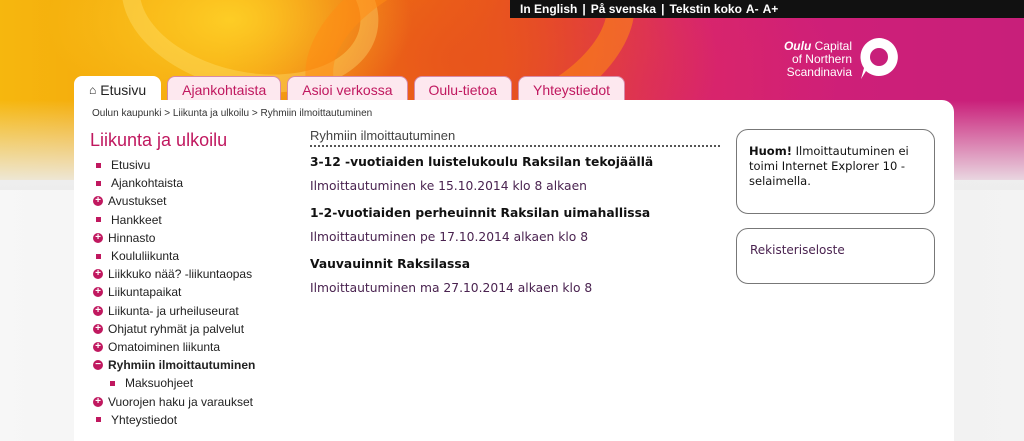  What do you see at coordinates (182, 365) in the screenshot?
I see `sidebar-item-label: Ryhmiin ilmoittautuminen` at bounding box center [182, 365].